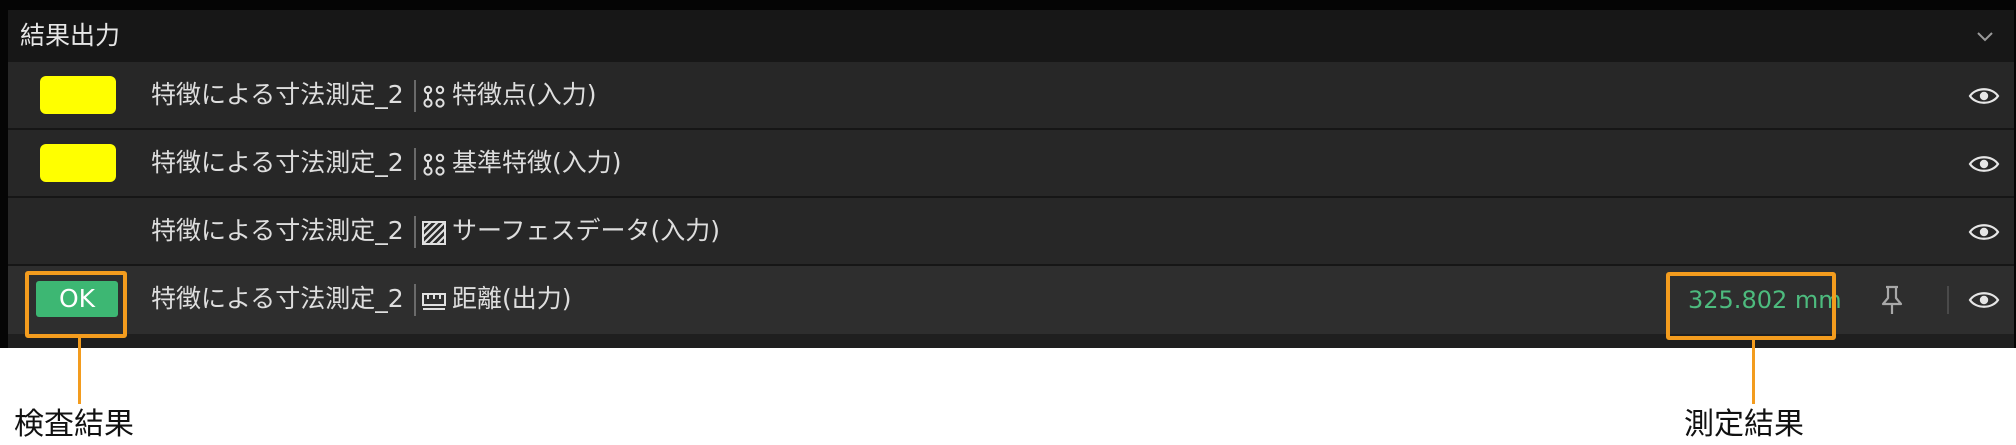 The height and width of the screenshot is (445, 2016). What do you see at coordinates (1011, 36) in the screenshot?
I see `panel-header: 結果出力` at bounding box center [1011, 36].